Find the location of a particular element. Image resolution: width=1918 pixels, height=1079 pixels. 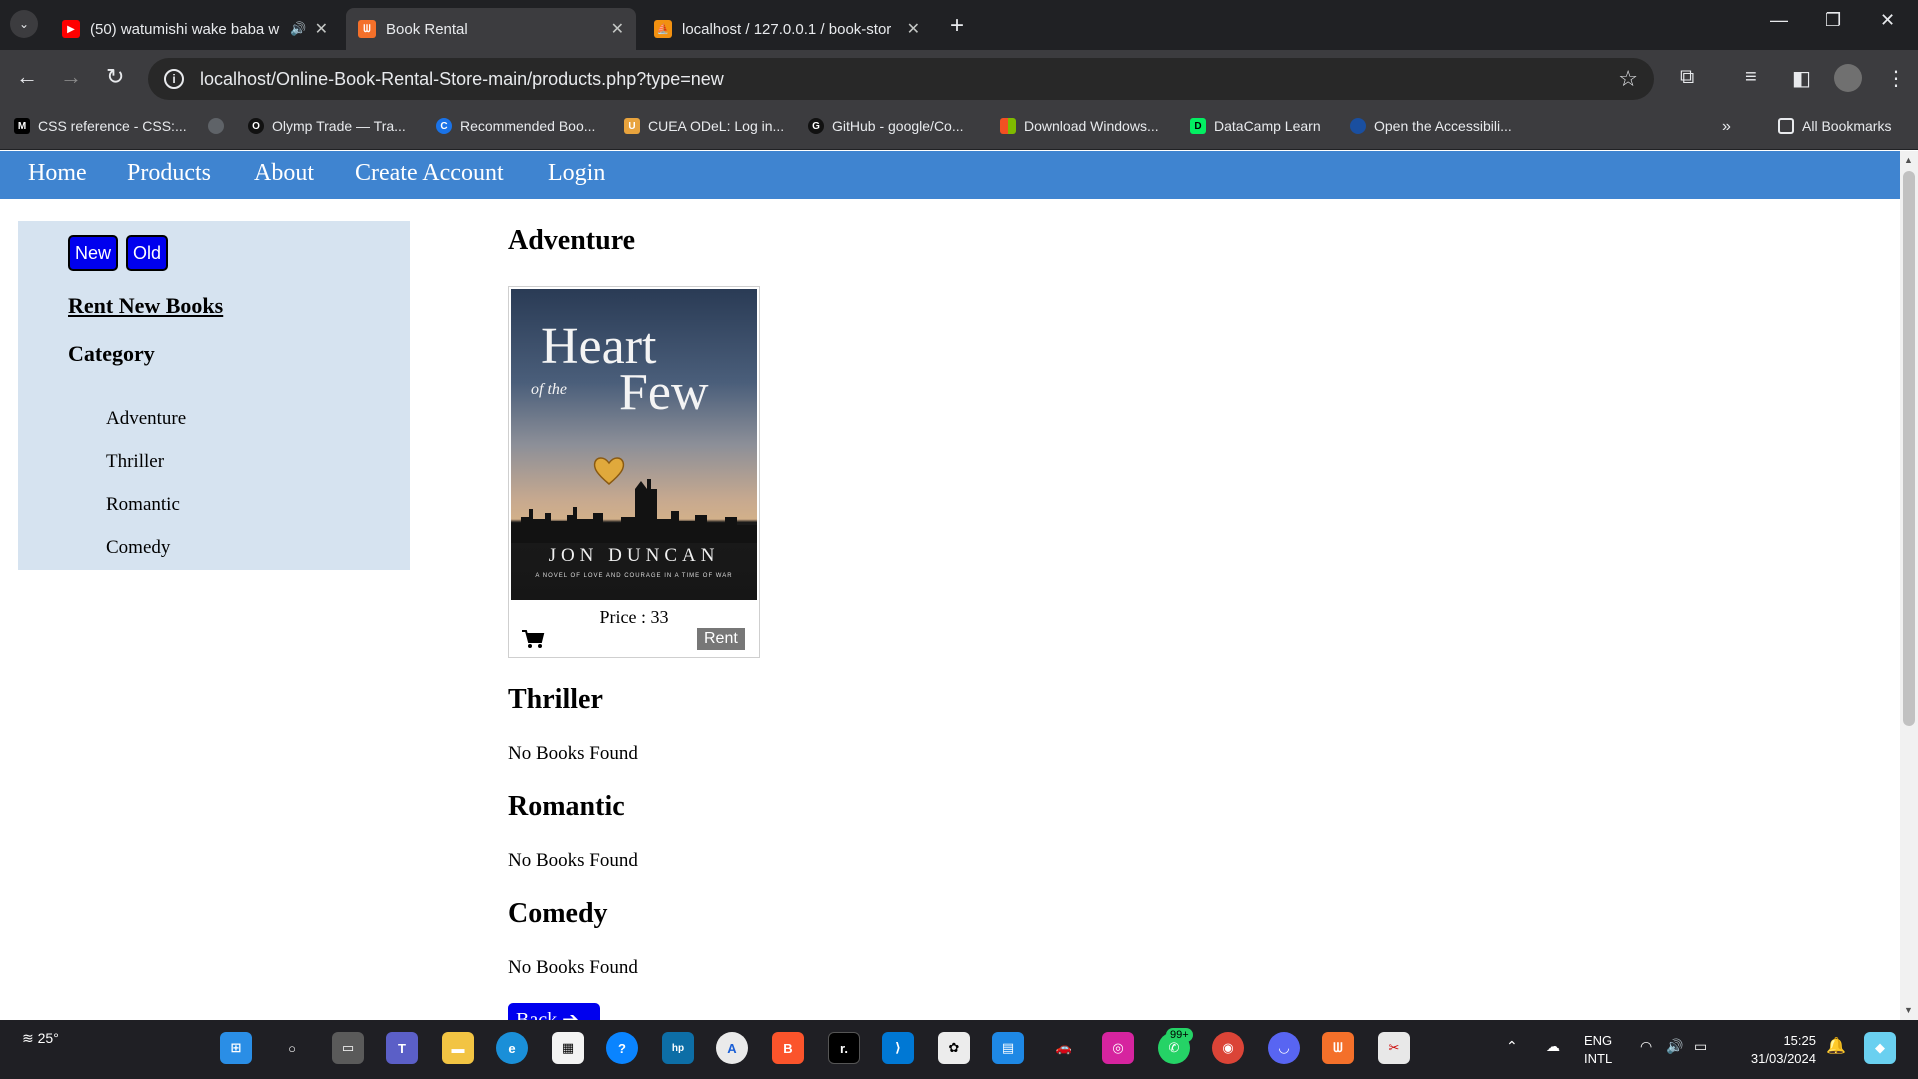

site-info-icon: i is located at coordinates (174, 79).